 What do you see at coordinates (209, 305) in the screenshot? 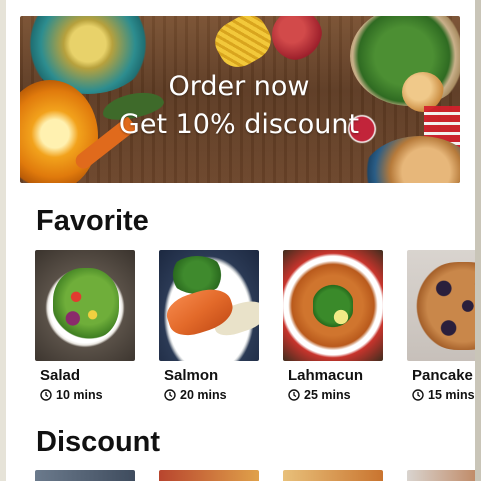
I see `food-image-salmon` at bounding box center [209, 305].